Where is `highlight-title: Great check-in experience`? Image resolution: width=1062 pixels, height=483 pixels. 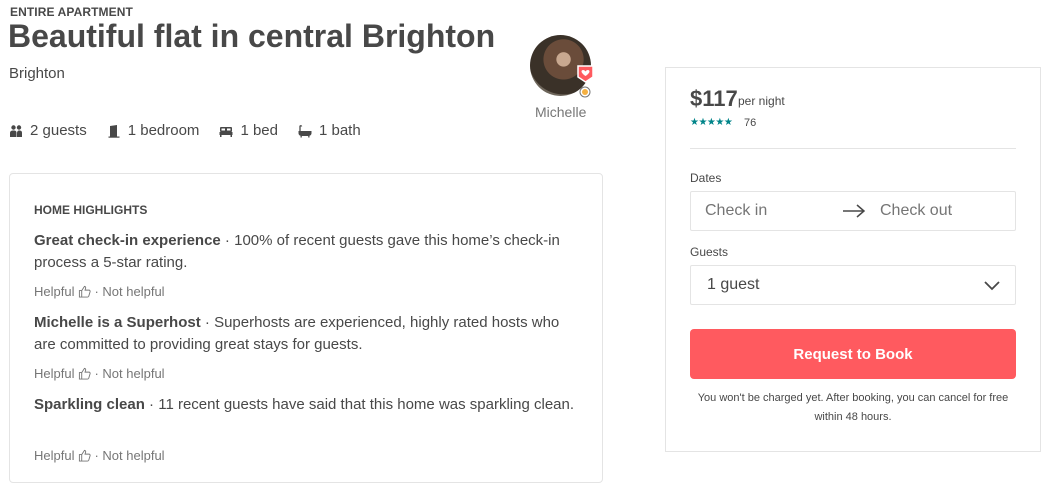
highlight-title: Great check-in experience is located at coordinates (127, 240).